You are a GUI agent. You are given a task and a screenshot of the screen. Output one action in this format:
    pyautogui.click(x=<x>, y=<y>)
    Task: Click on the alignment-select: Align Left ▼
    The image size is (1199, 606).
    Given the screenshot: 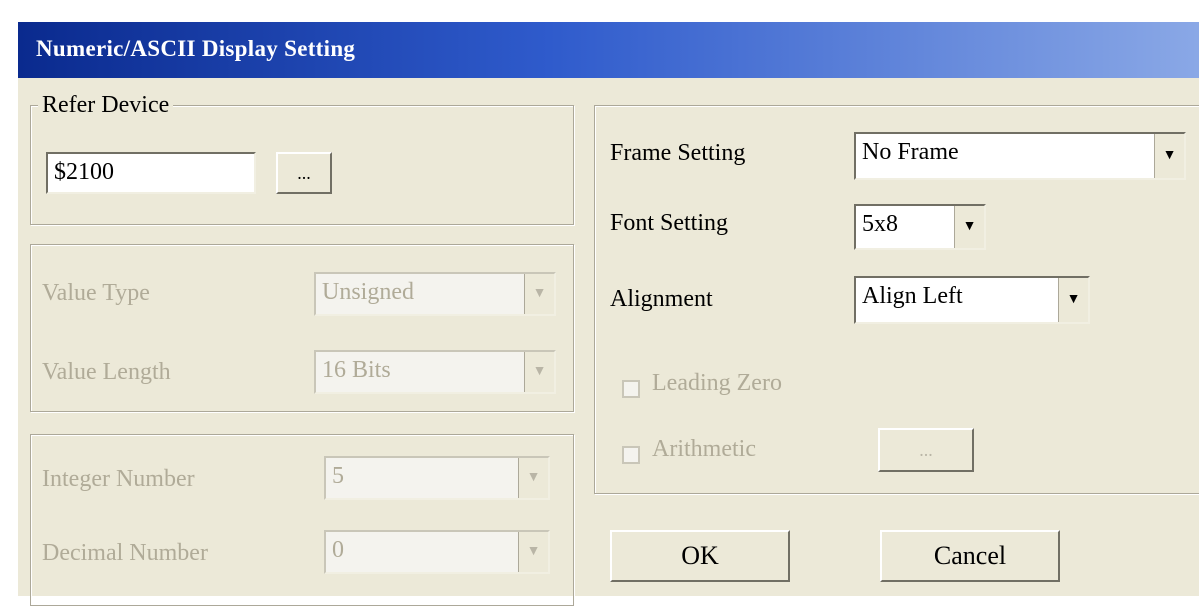 What is the action you would take?
    pyautogui.click(x=972, y=300)
    